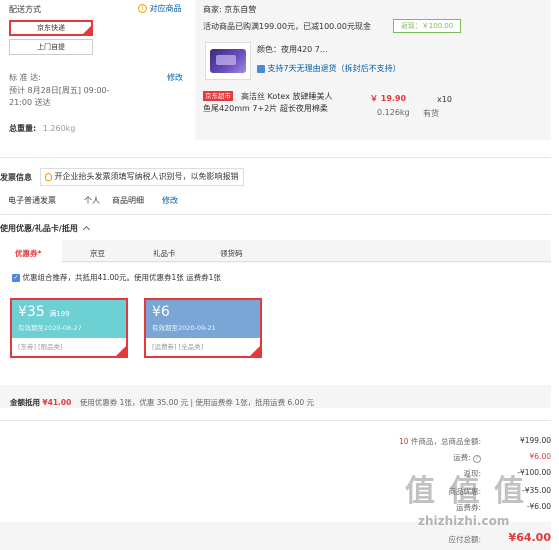  What do you see at coordinates (445, 441) in the screenshot?
I see `goods-count-suffix: 件商品，总商品金额:` at bounding box center [445, 441].